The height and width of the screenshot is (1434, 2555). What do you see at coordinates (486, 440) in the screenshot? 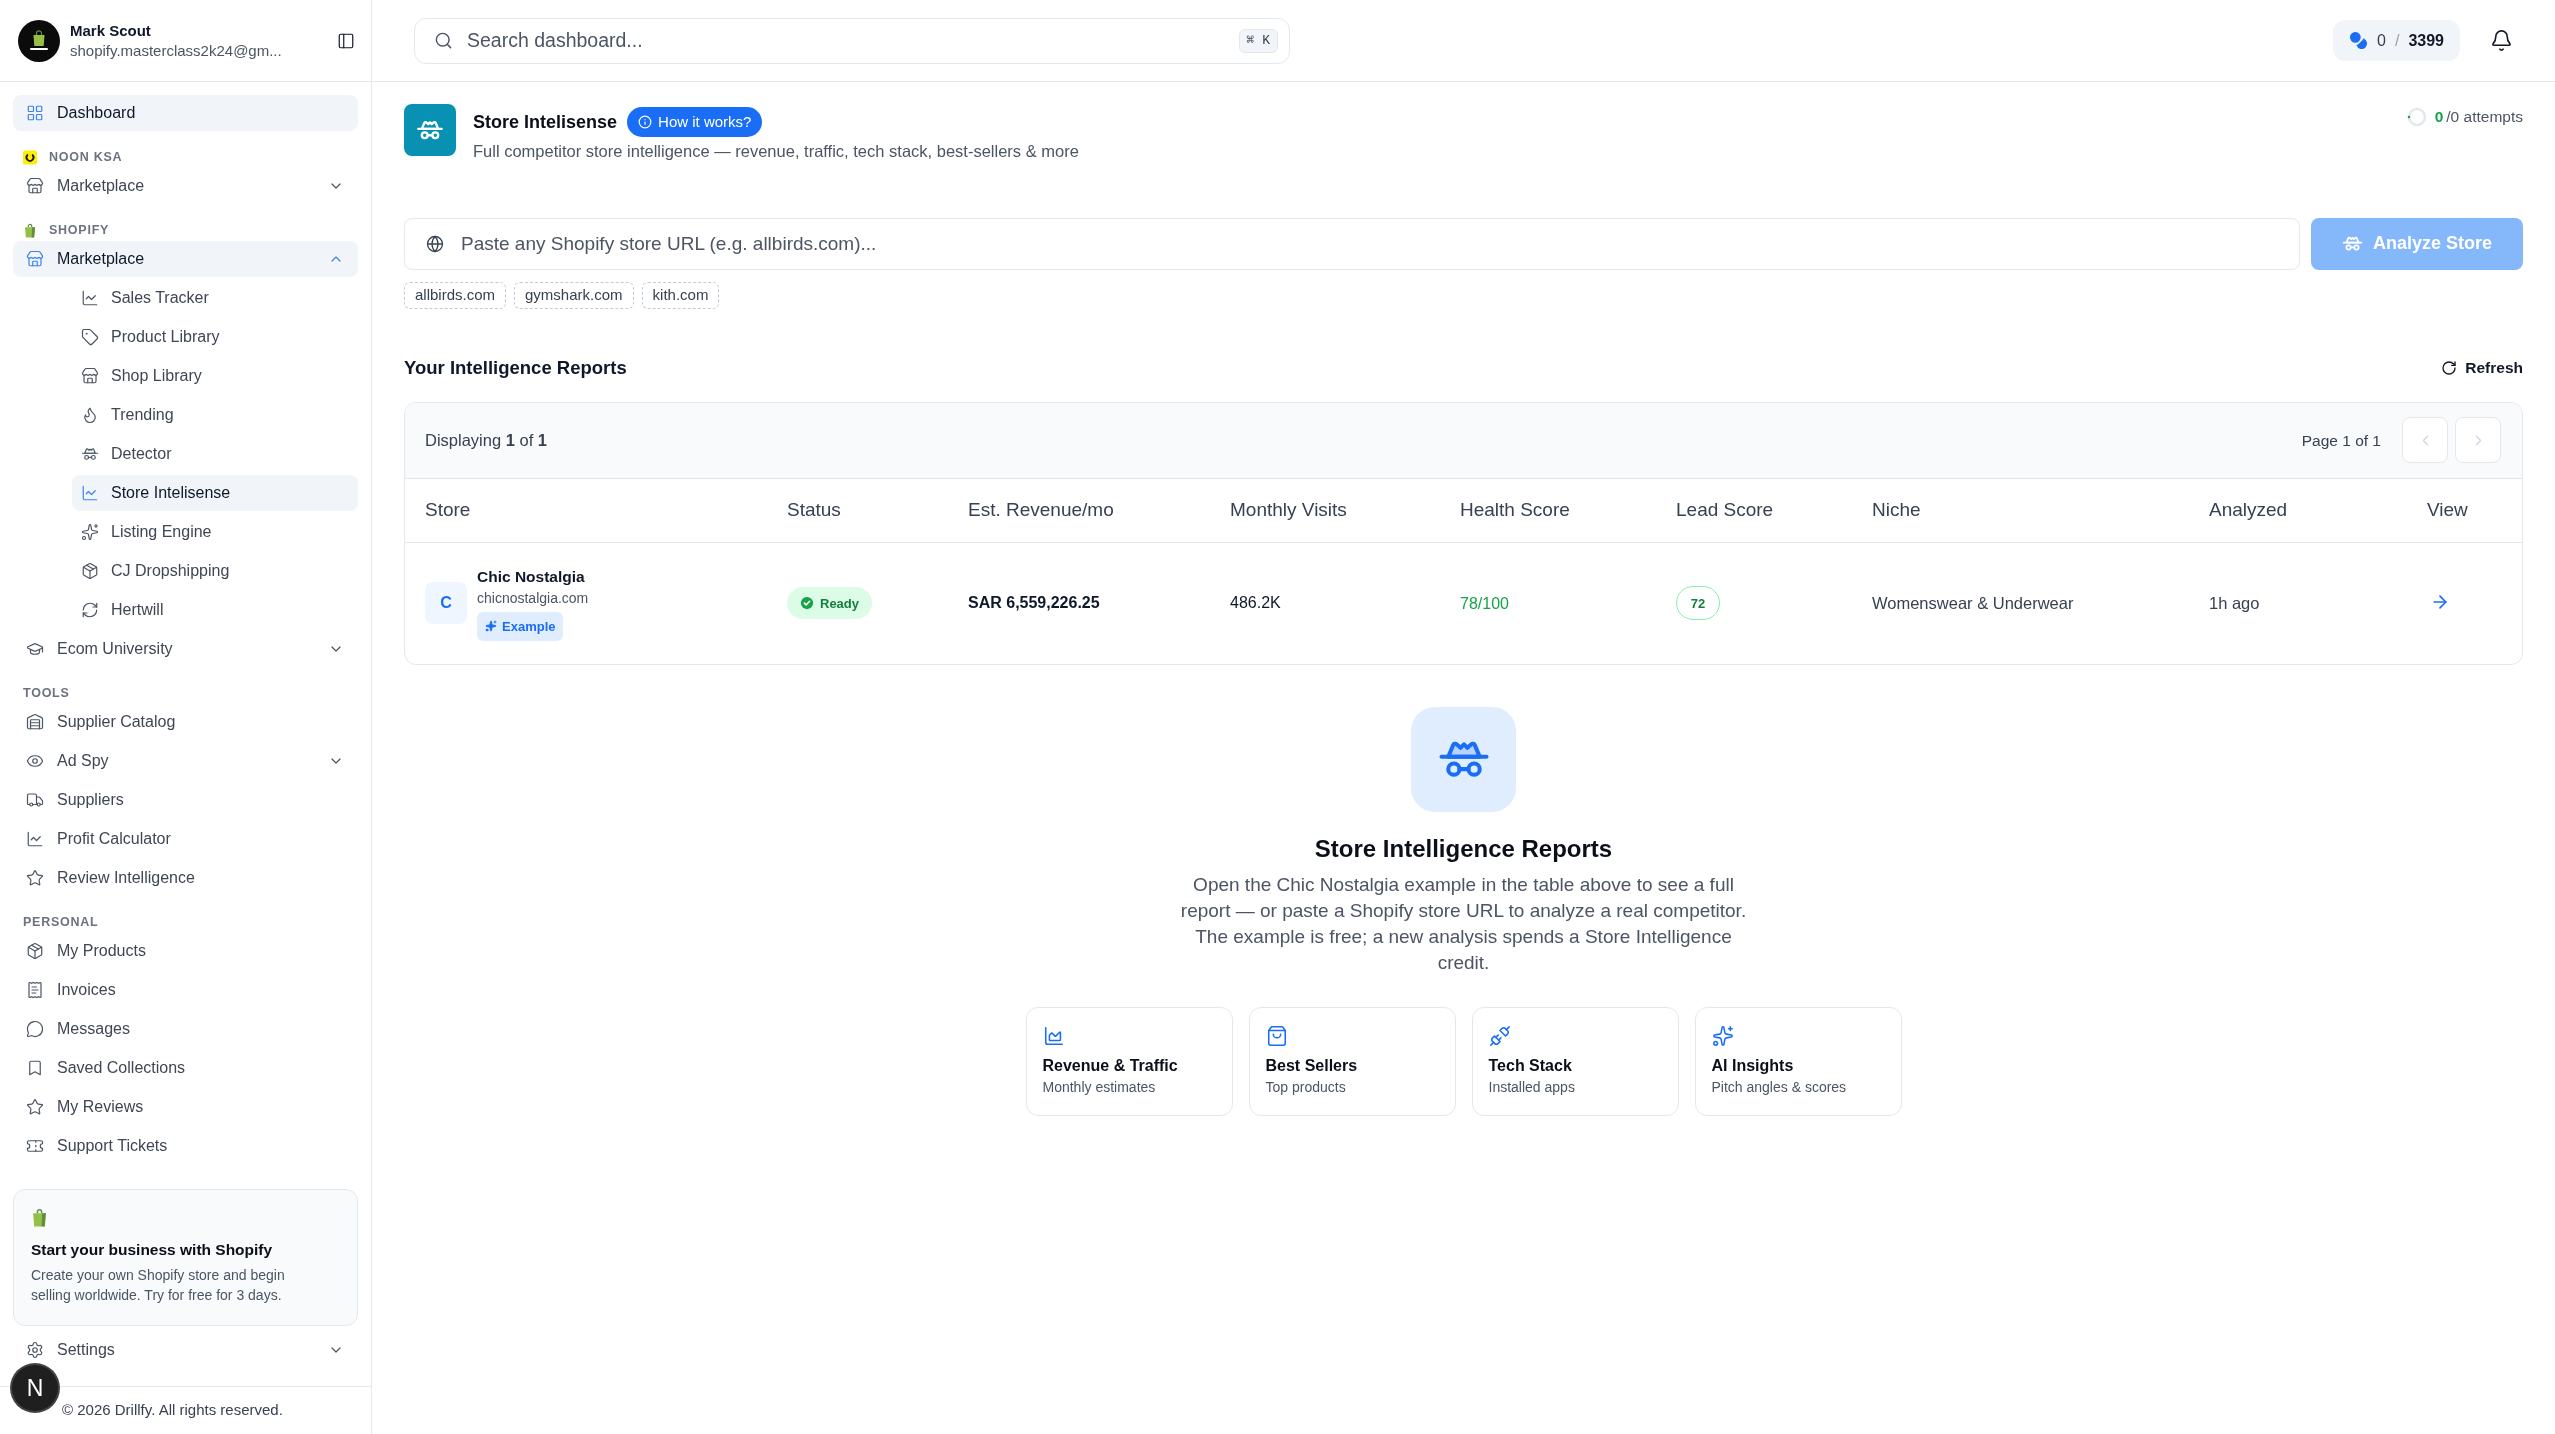
I see `displaying-count: Displaying 1 of 1` at bounding box center [486, 440].